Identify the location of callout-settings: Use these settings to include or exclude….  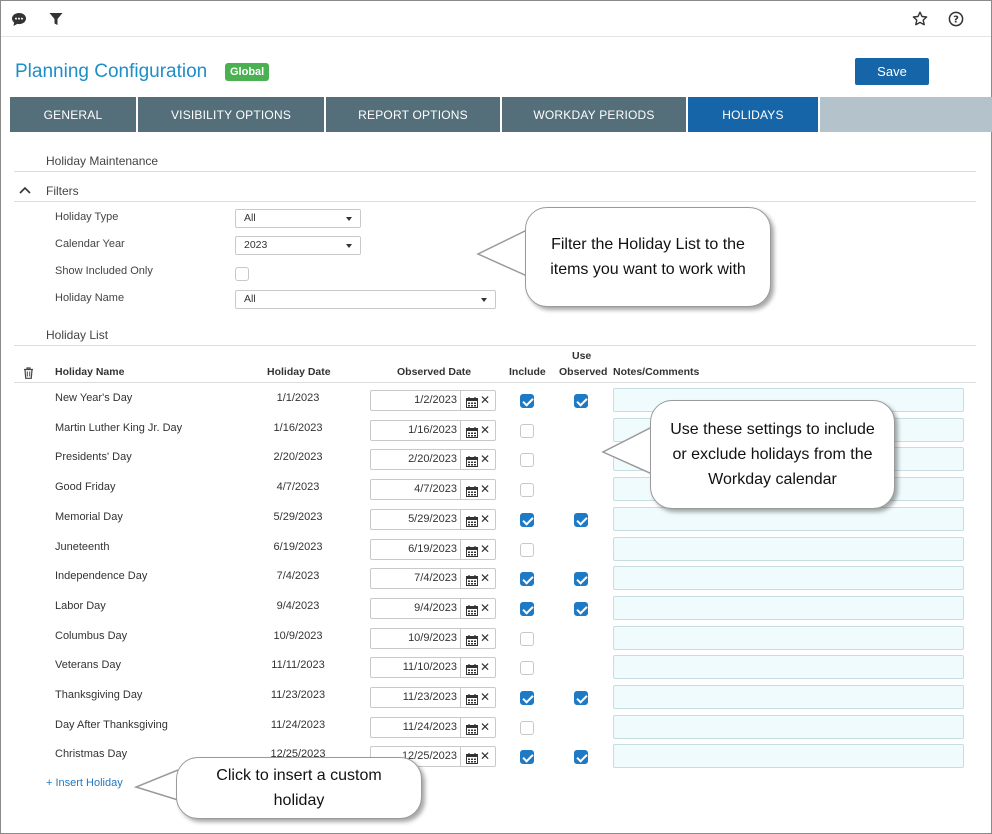
(772, 454).